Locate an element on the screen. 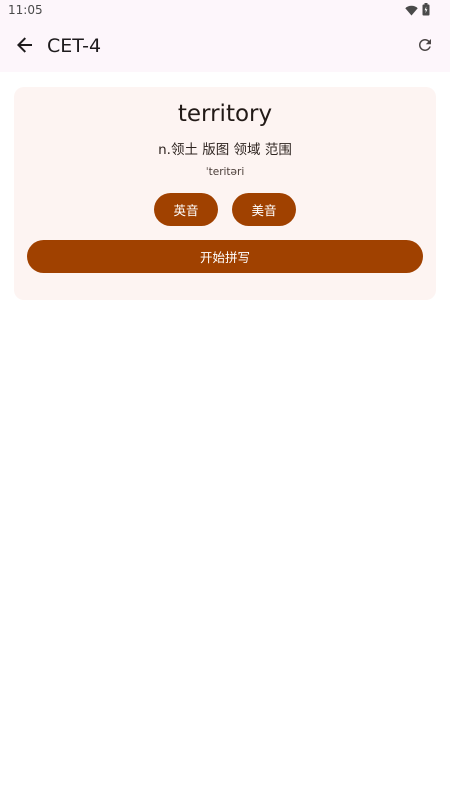 The image size is (450, 800). app-bar: CET-4 is located at coordinates (225, 47).